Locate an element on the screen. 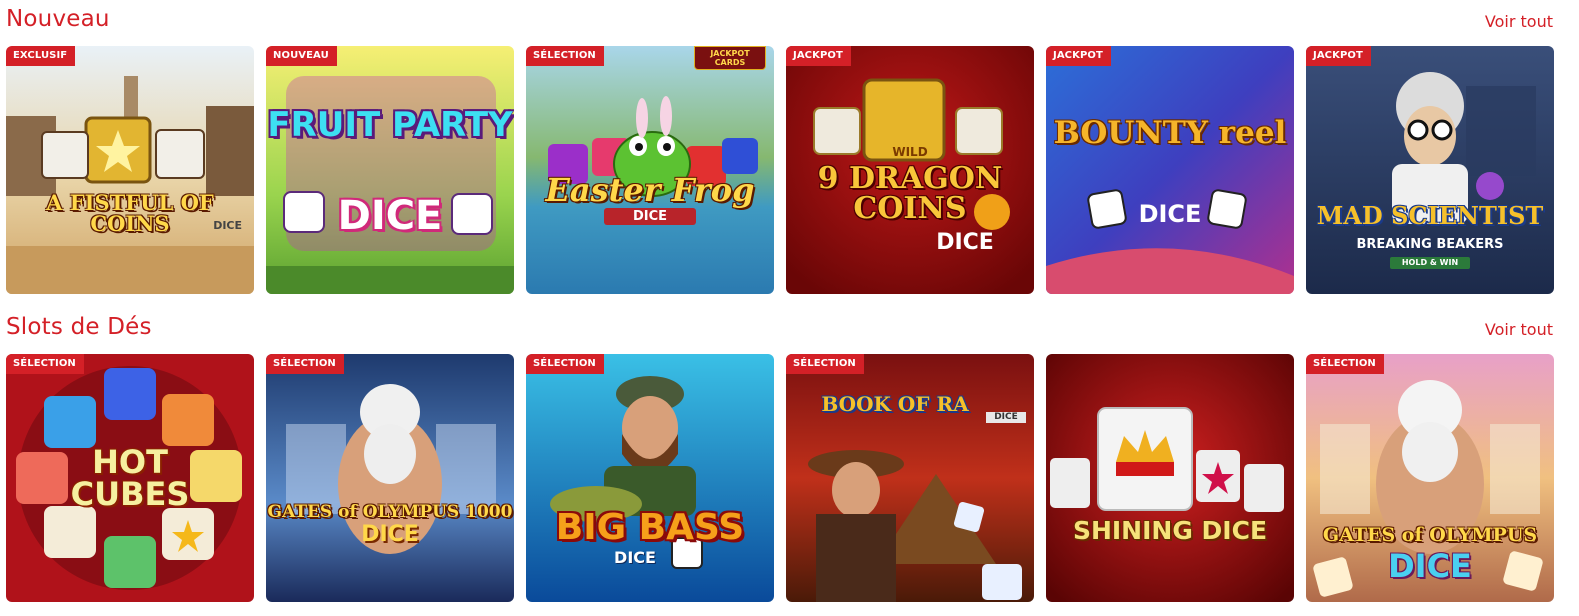 Image resolution: width=1579 pixels, height=616 pixels. game-title: MAD SCIENTIST is located at coordinates (1430, 215).